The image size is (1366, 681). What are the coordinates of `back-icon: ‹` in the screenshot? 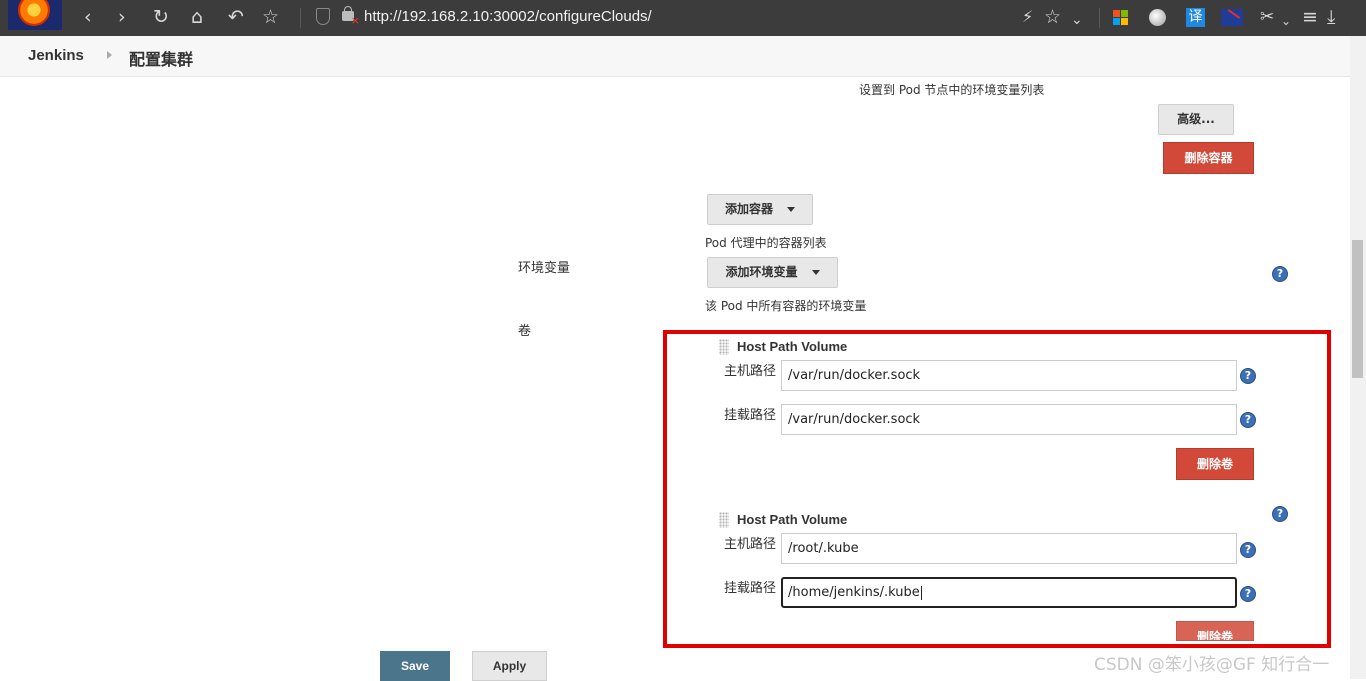 It's located at (88, 17).